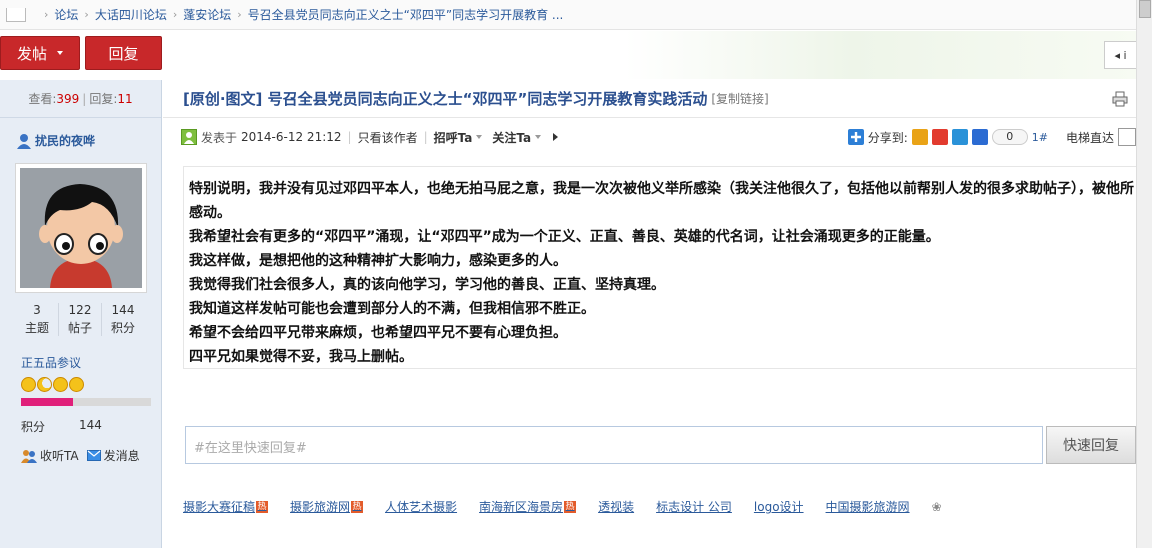 Image resolution: width=1152 pixels, height=548 pixels. I want to click on author-line: 扰民的夜哗, so click(80, 133).